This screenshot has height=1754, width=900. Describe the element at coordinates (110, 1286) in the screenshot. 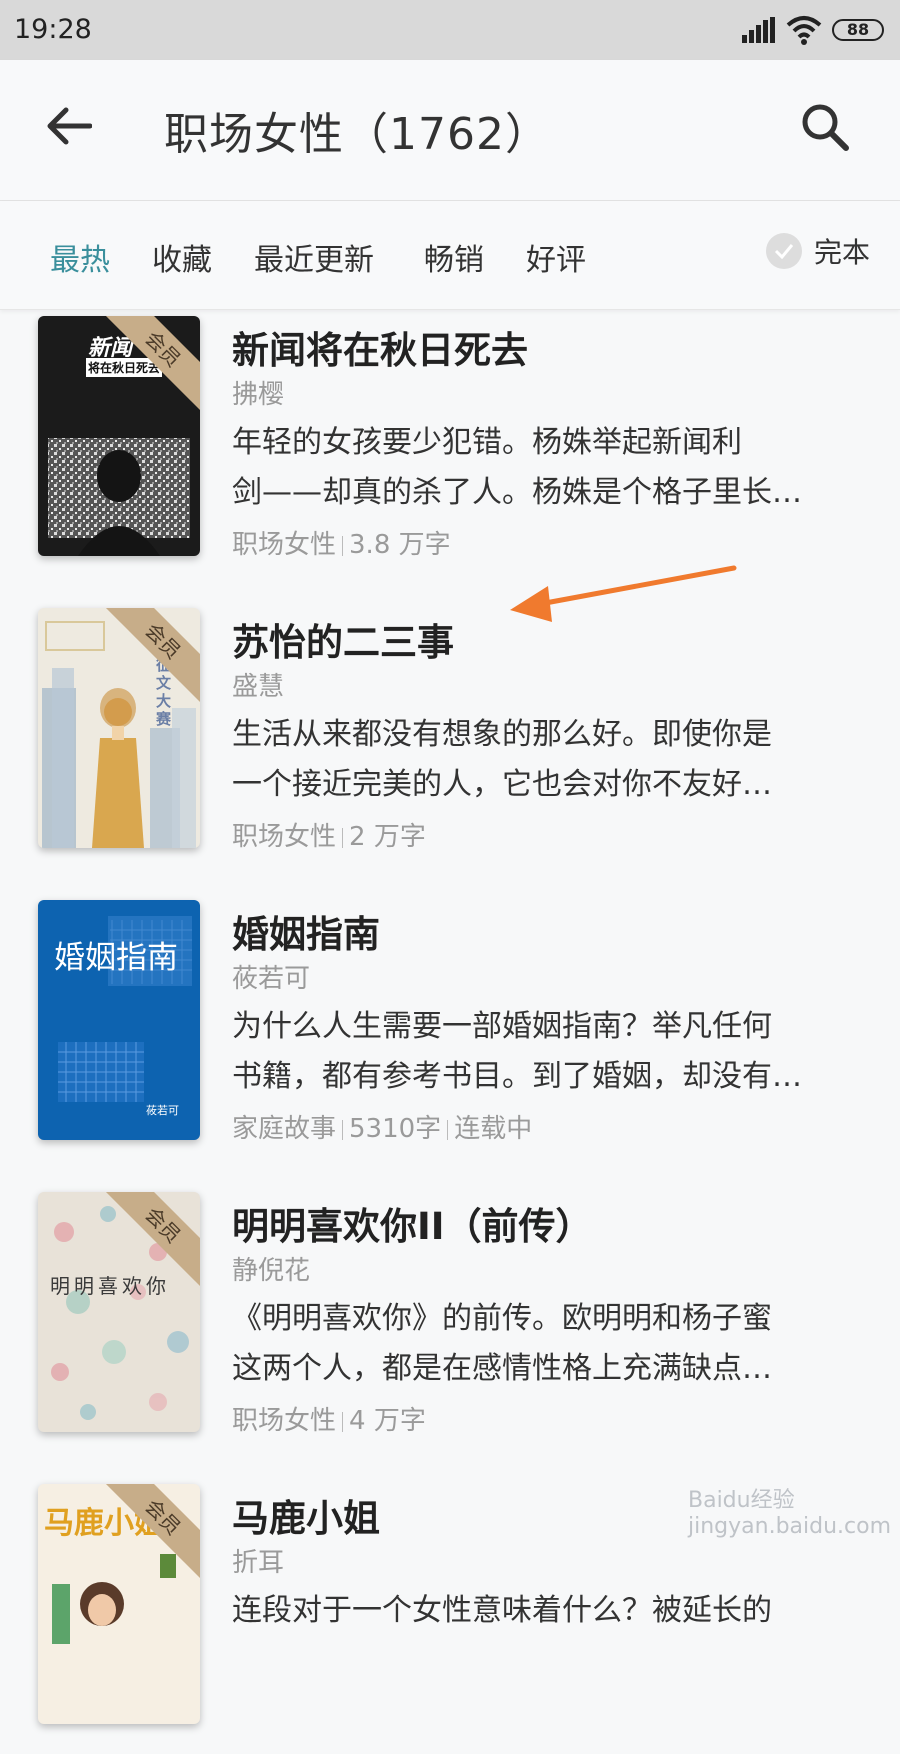

I see `cover-title: 明明喜欢你` at that location.